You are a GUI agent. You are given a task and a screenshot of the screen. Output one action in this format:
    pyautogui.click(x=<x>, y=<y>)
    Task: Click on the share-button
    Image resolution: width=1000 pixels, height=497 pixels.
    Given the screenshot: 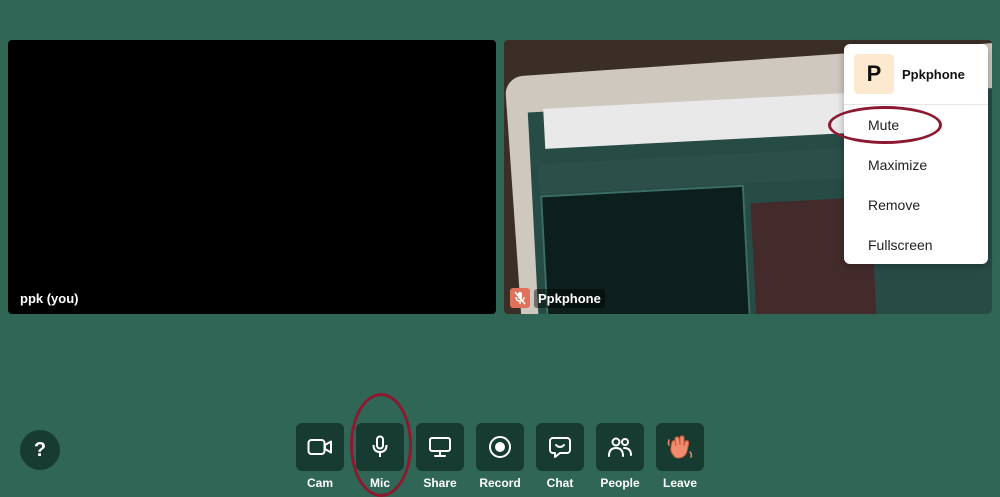 What is the action you would take?
    pyautogui.click(x=440, y=447)
    